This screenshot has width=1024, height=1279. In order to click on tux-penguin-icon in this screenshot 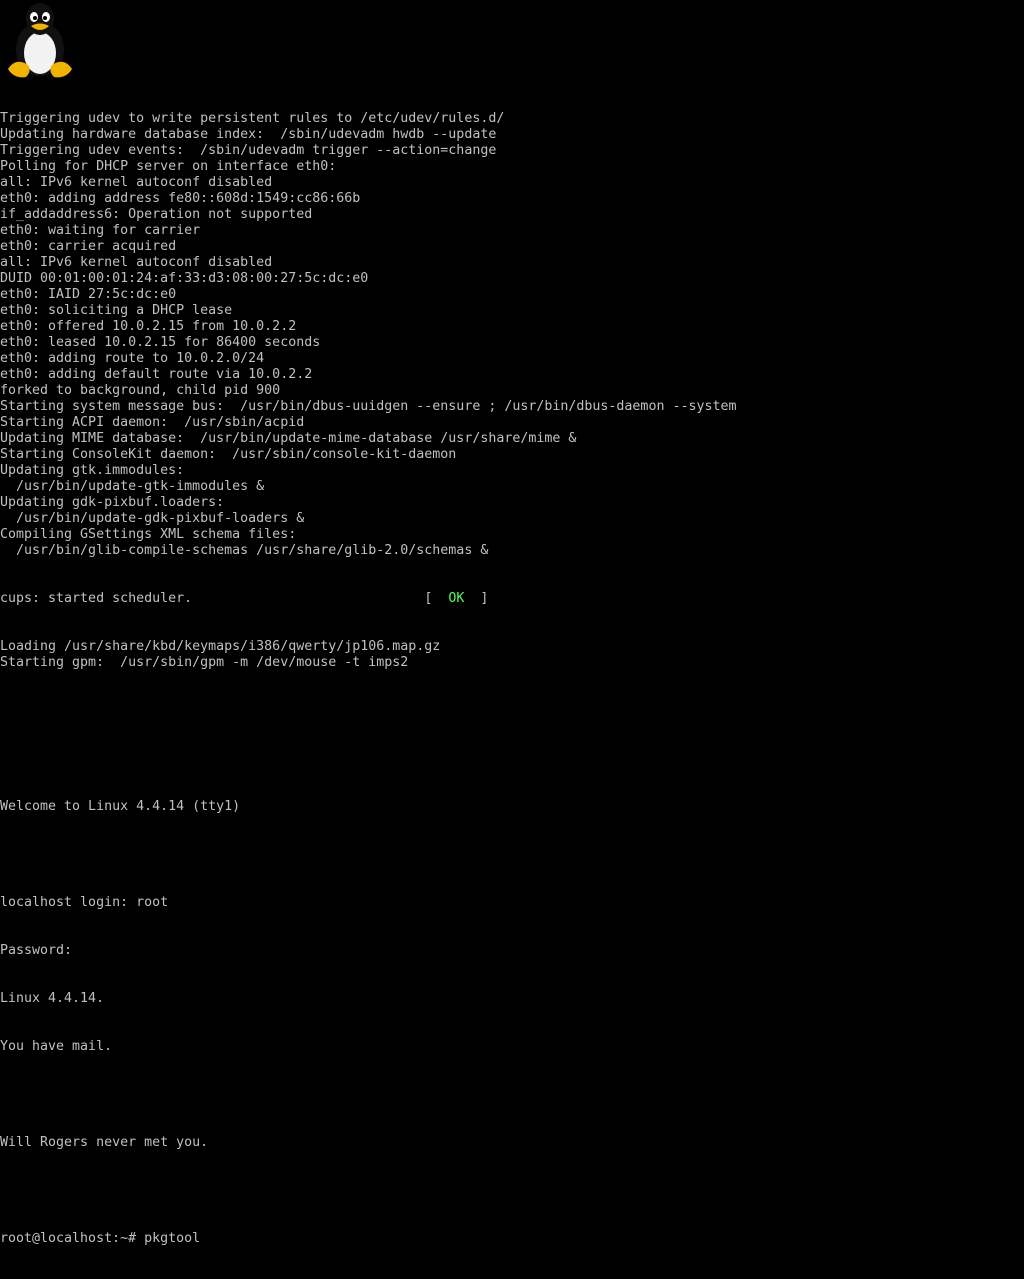, I will do `click(40, 40)`.